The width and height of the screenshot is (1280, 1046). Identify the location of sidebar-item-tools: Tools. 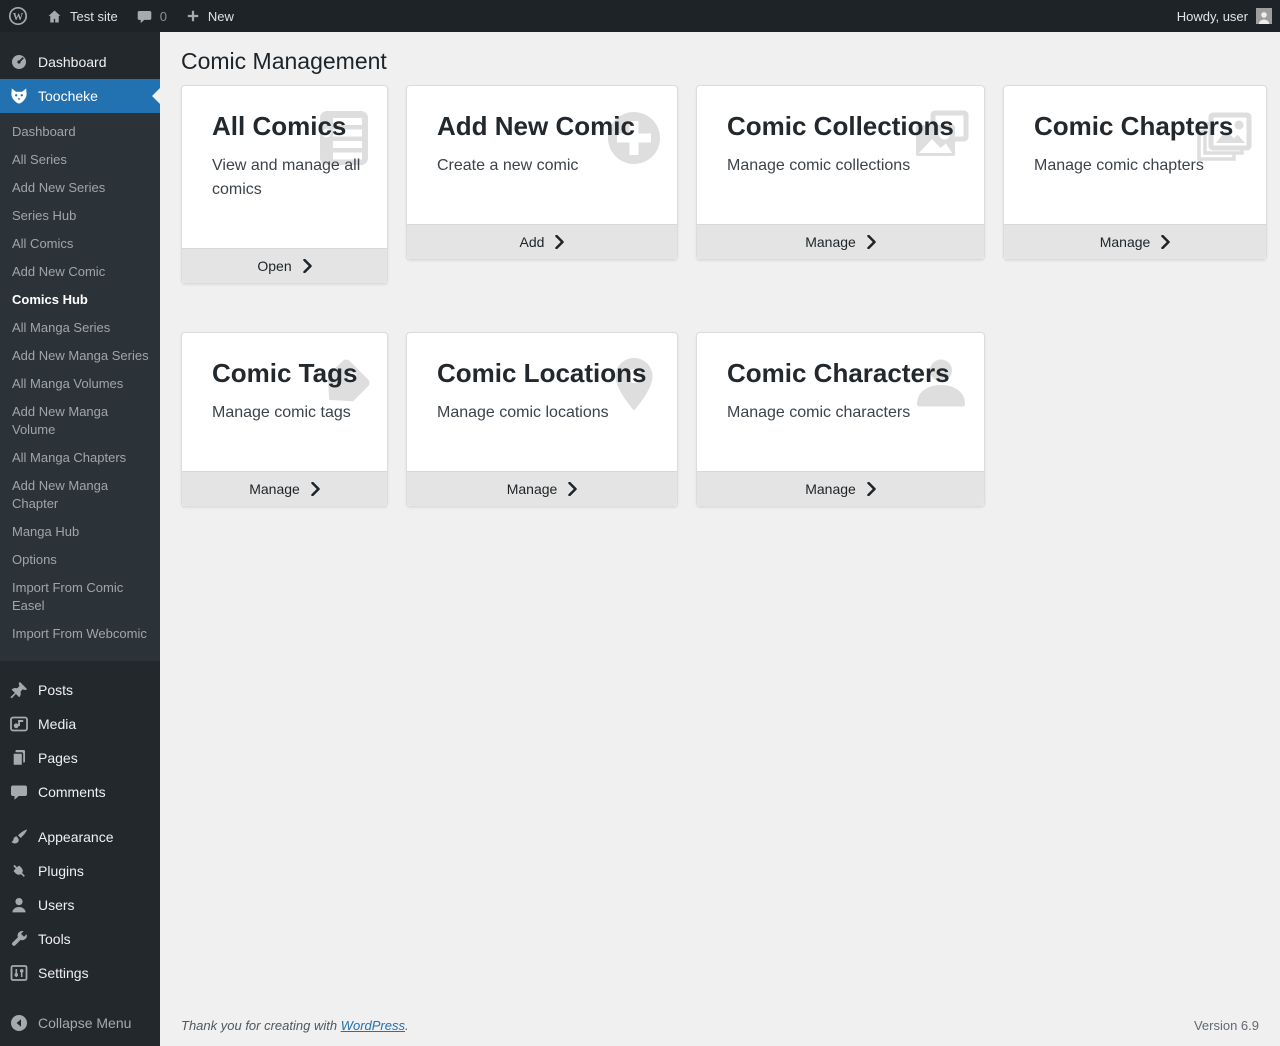
(80, 939).